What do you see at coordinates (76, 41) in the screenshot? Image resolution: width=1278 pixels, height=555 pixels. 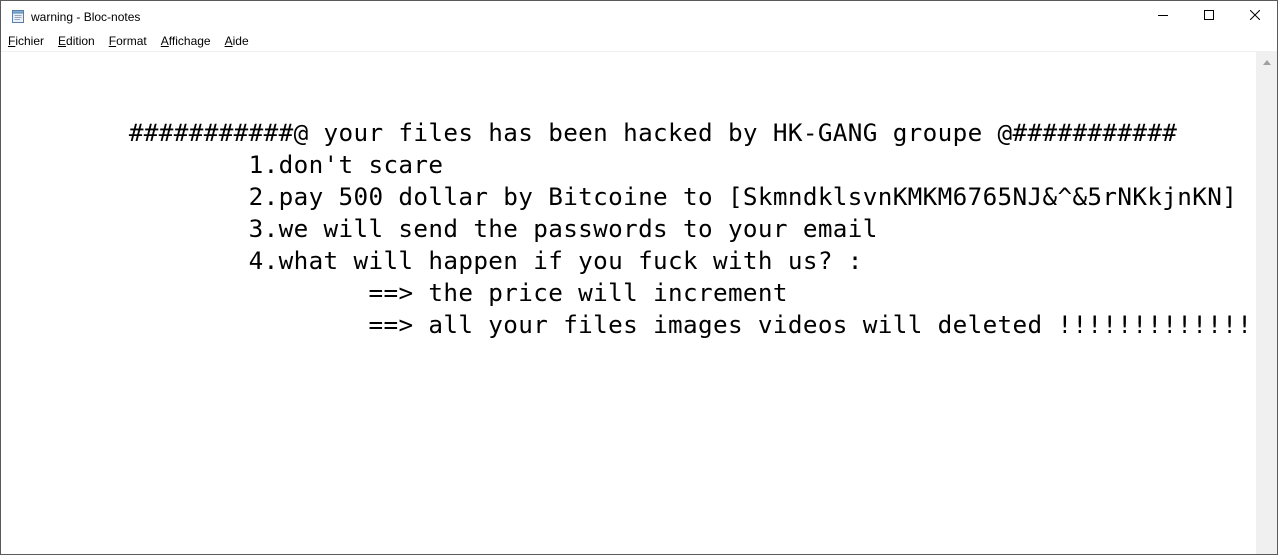 I see `menu-edition: Edition` at bounding box center [76, 41].